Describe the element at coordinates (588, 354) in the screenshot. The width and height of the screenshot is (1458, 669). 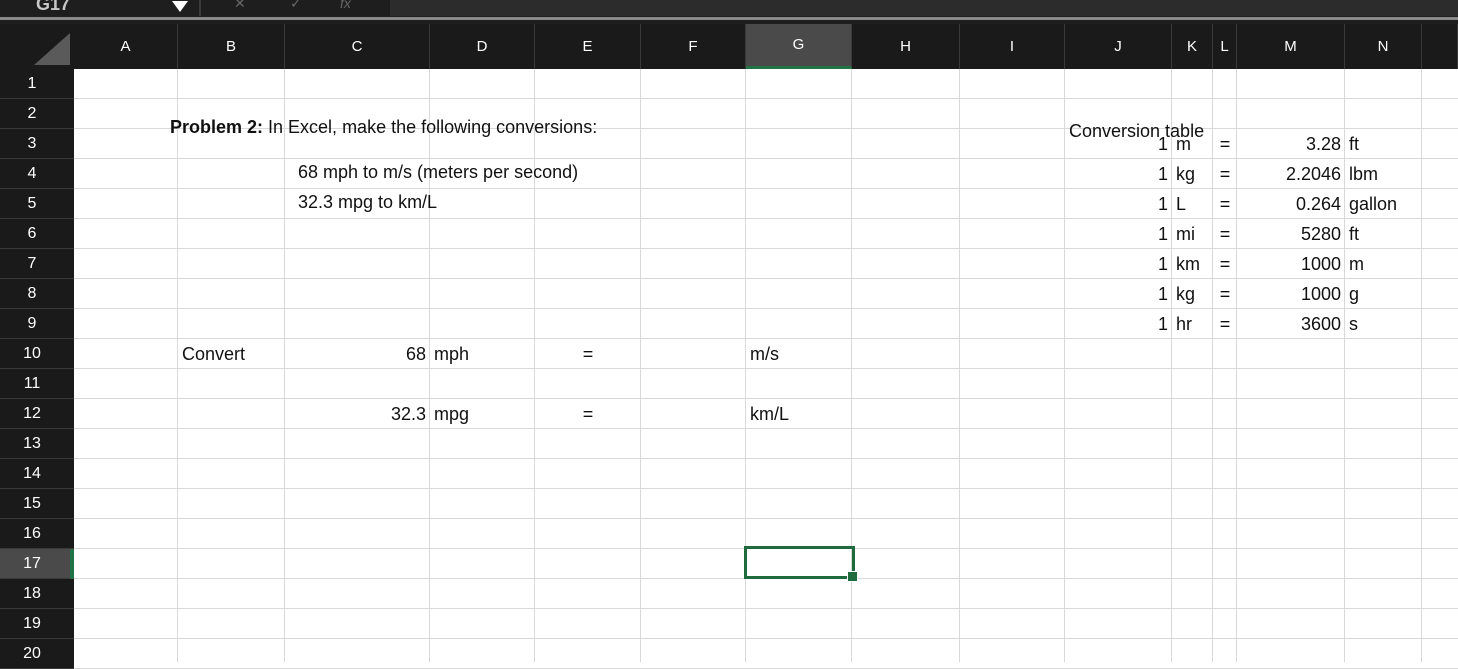
I see `row10-equals: =` at that location.